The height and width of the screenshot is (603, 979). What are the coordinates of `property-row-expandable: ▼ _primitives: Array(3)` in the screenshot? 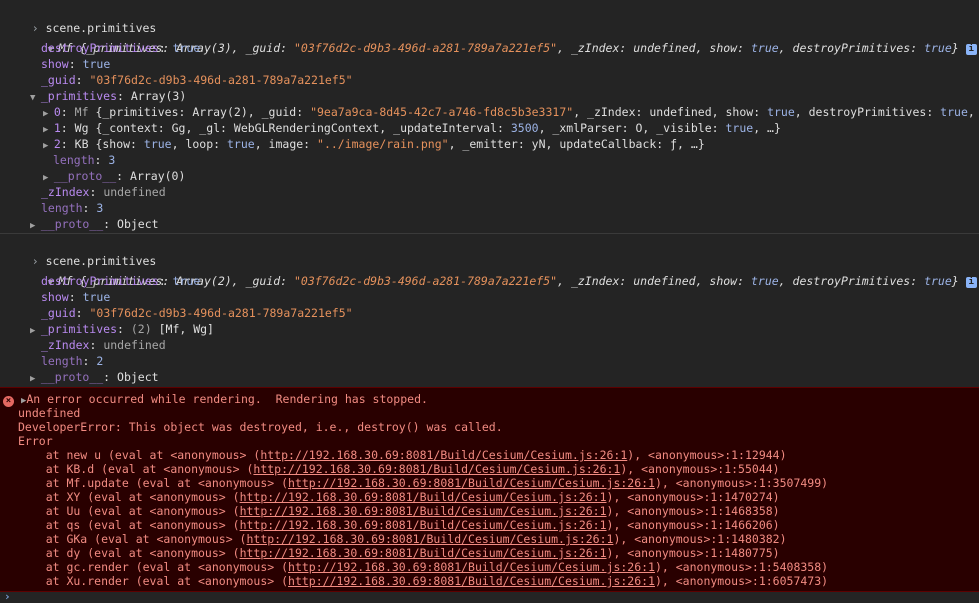 It's located at (108, 96).